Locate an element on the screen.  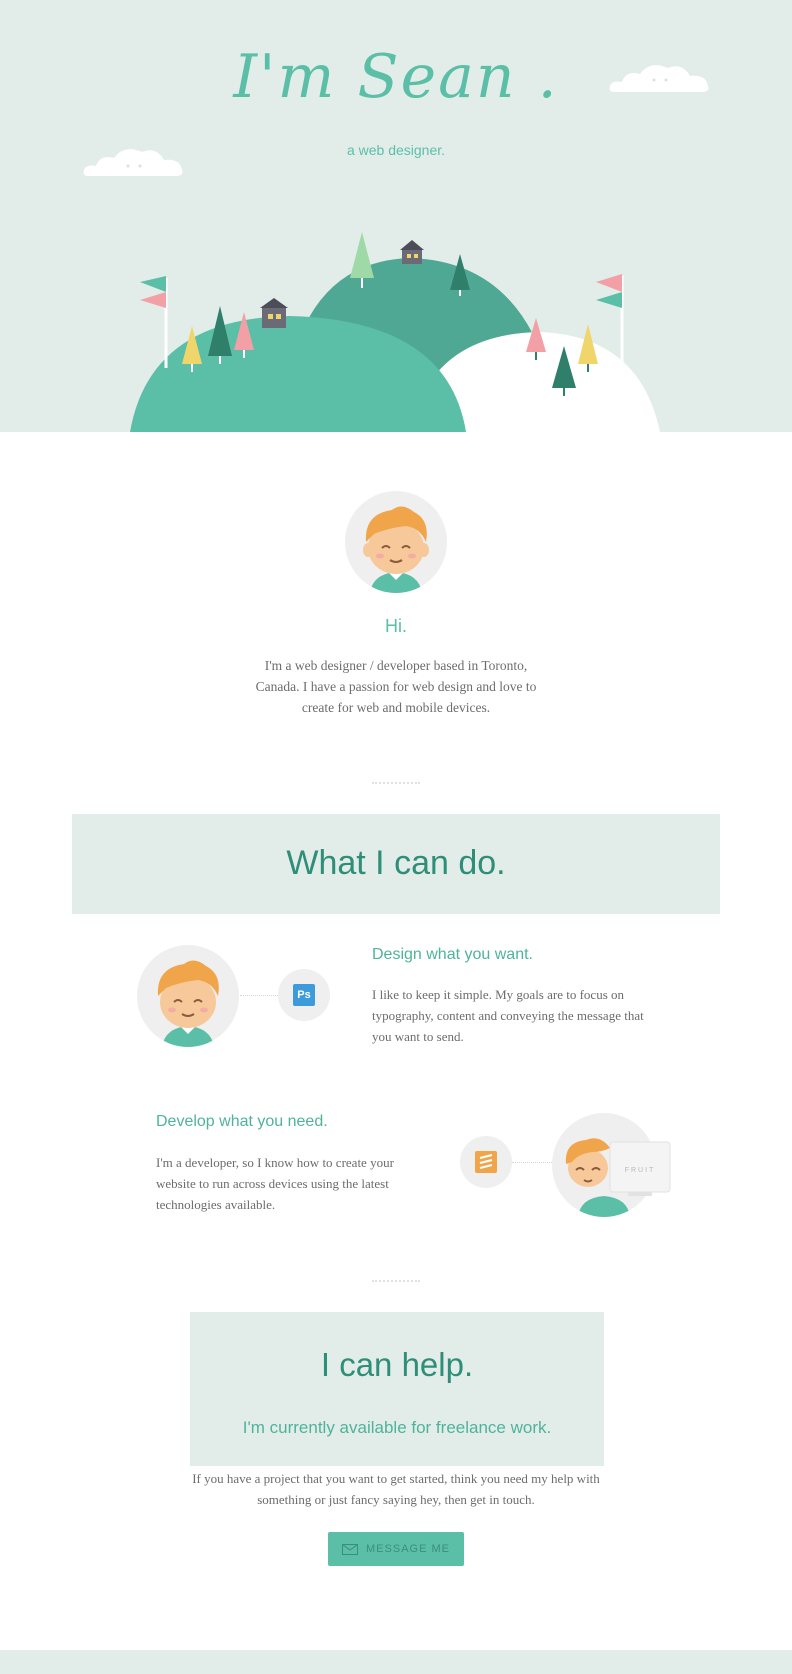
photoshop-icon: Ps is located at coordinates (304, 995).